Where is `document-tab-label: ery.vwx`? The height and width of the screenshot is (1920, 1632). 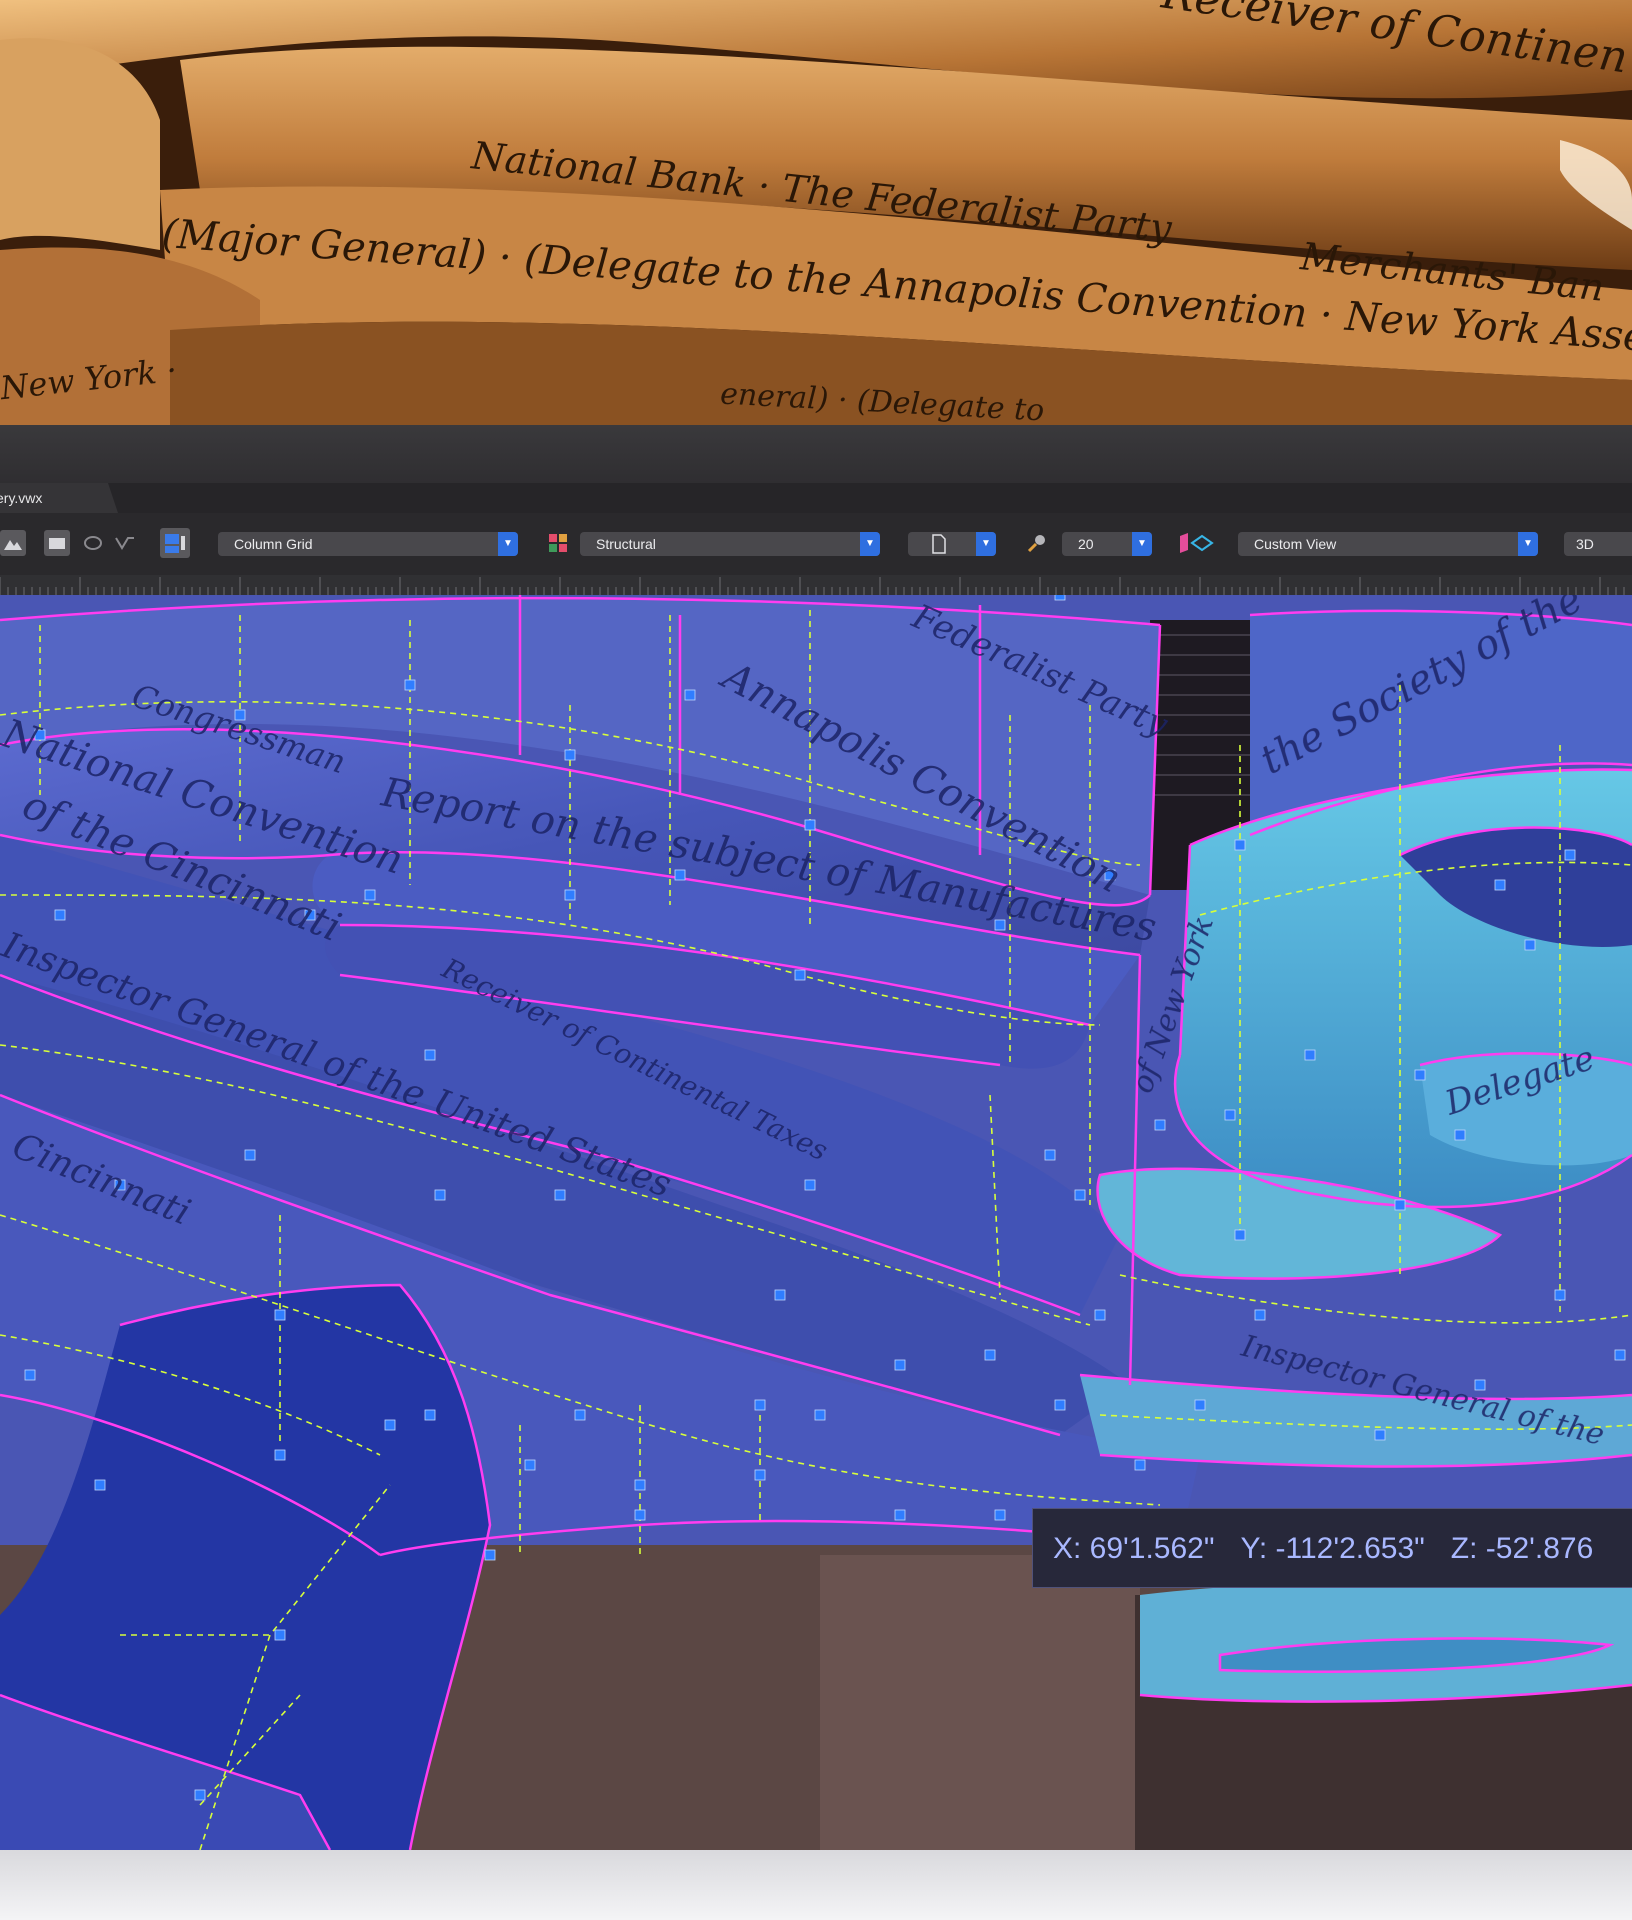 document-tab-label: ery.vwx is located at coordinates (21, 498).